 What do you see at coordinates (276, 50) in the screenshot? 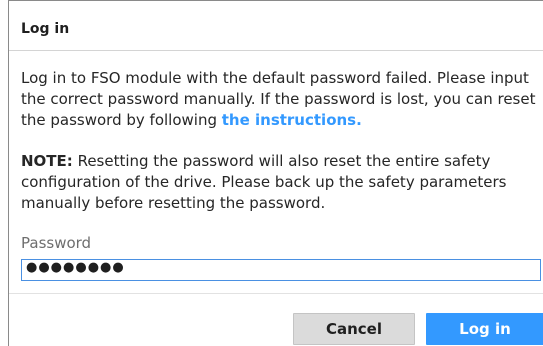
I see `title-divider` at bounding box center [276, 50].